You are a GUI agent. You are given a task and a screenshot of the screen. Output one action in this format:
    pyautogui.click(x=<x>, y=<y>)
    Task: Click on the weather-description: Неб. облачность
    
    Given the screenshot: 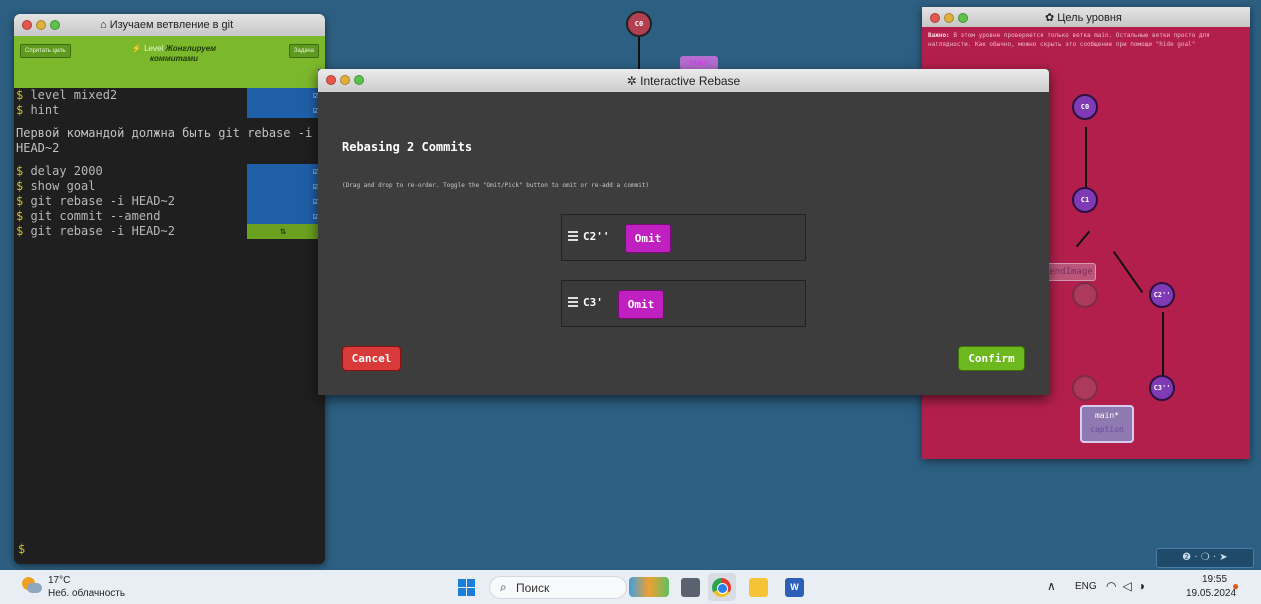 What is the action you would take?
    pyautogui.click(x=86, y=593)
    